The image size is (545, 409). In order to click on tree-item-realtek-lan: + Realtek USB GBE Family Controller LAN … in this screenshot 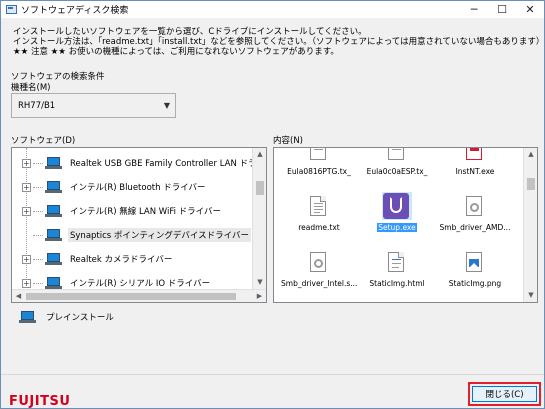, I will do `click(139, 163)`.